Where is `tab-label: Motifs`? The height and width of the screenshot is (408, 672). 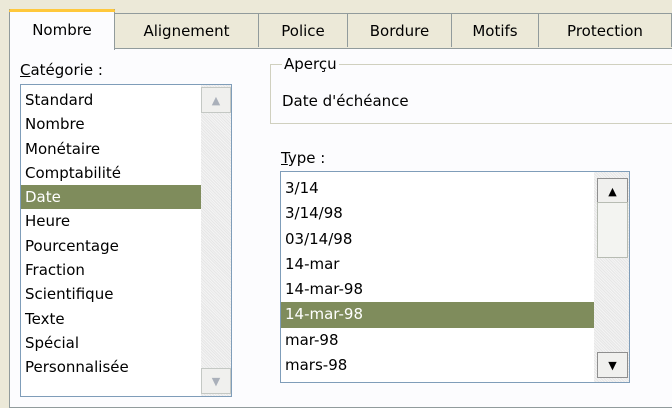
tab-label: Motifs is located at coordinates (495, 30).